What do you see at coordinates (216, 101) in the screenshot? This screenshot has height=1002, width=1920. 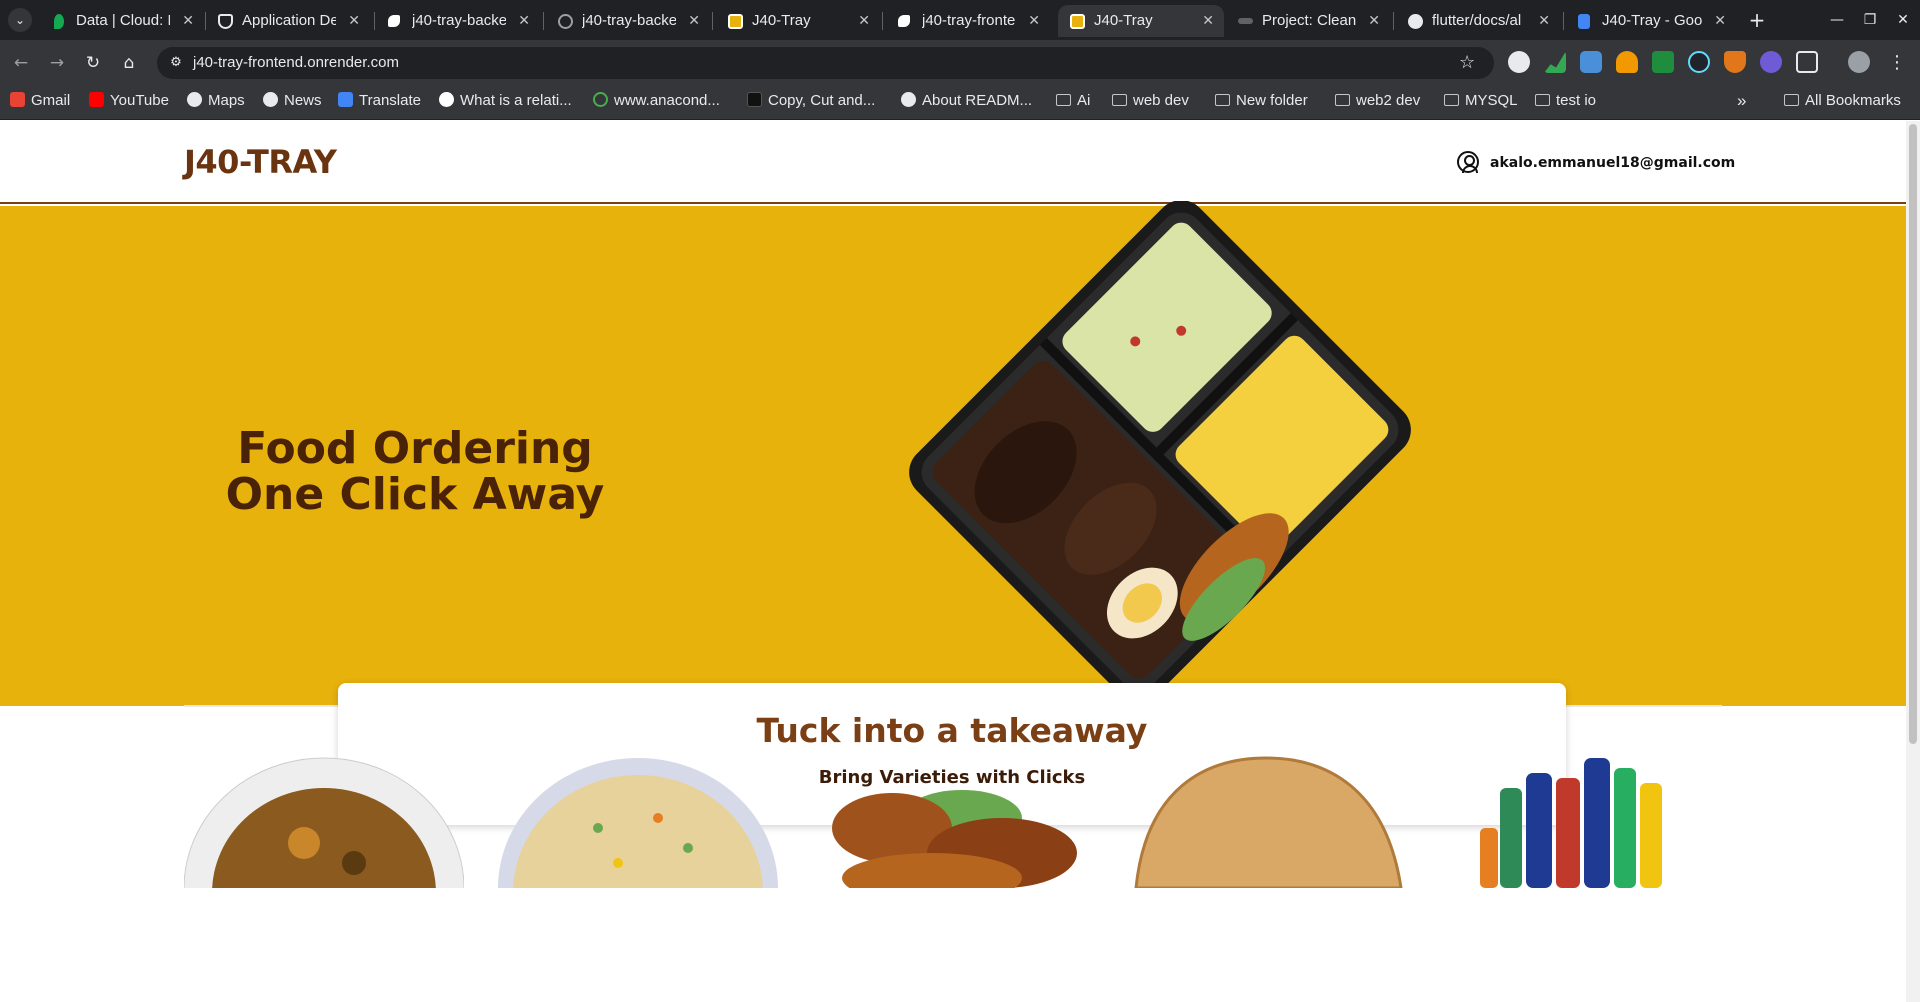 I see `bookmark-maps: Maps` at bounding box center [216, 101].